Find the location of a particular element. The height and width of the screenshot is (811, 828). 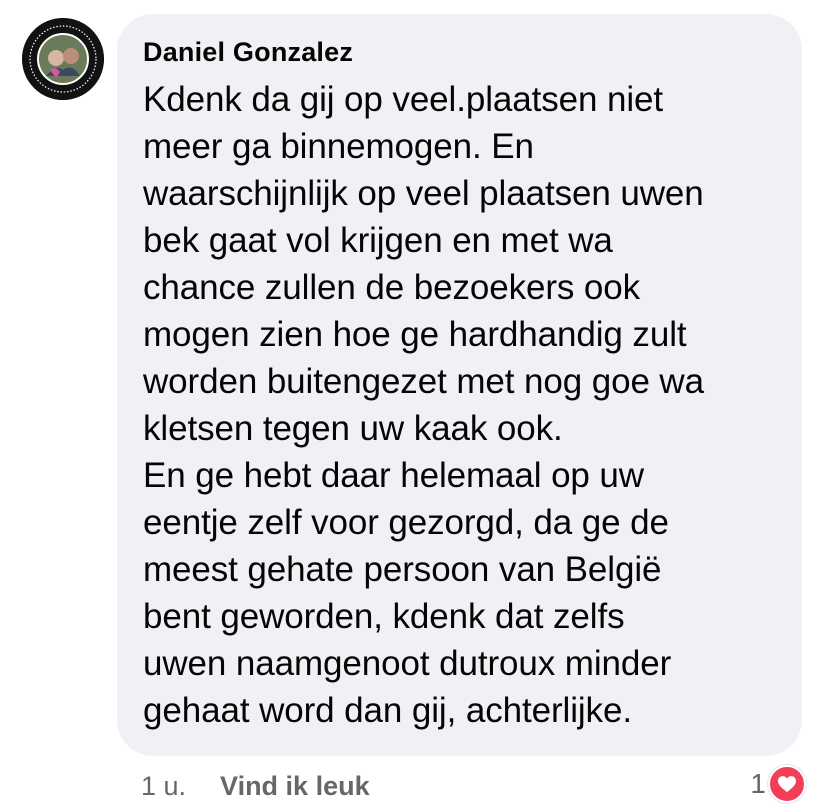

comment-line: uwen naamgenoot dutroux minder is located at coordinates (407, 663).